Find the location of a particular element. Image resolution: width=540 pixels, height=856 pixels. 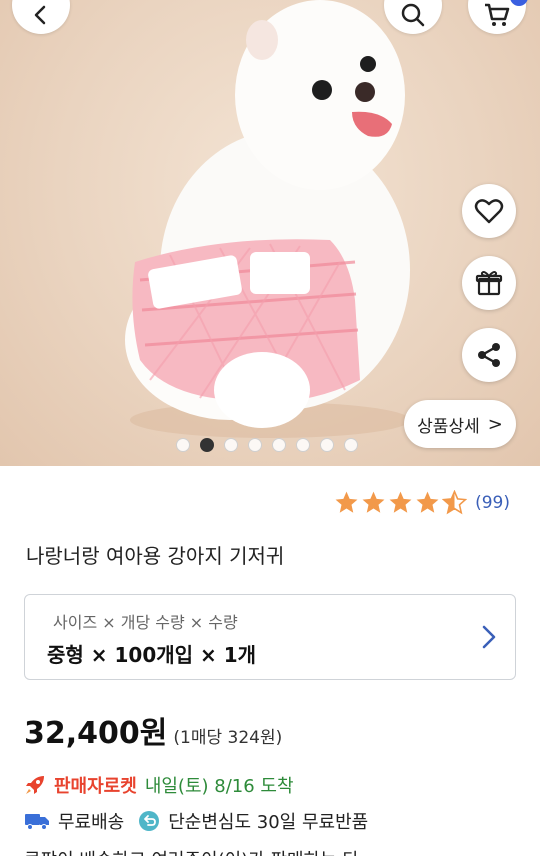

shipping-row: 무료배송 단순변심도 30일 무료반품 is located at coordinates (196, 821).